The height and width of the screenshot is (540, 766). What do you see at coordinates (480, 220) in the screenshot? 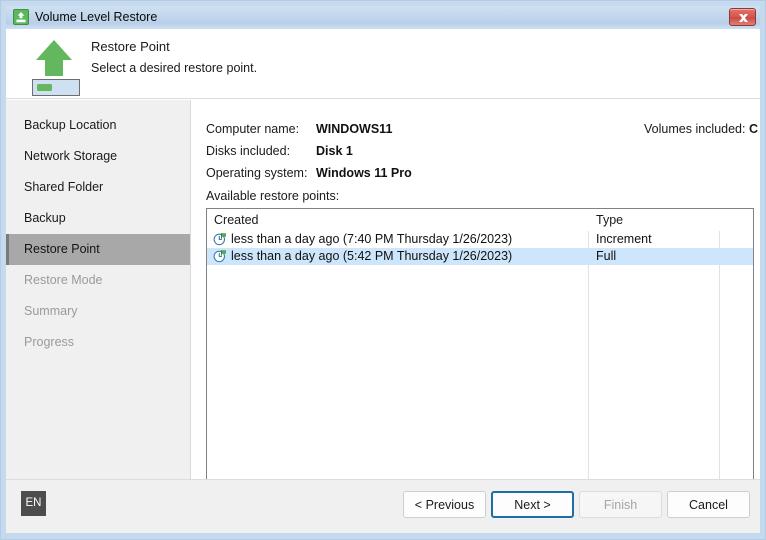
I see `list-column-headers: Created Type` at bounding box center [480, 220].